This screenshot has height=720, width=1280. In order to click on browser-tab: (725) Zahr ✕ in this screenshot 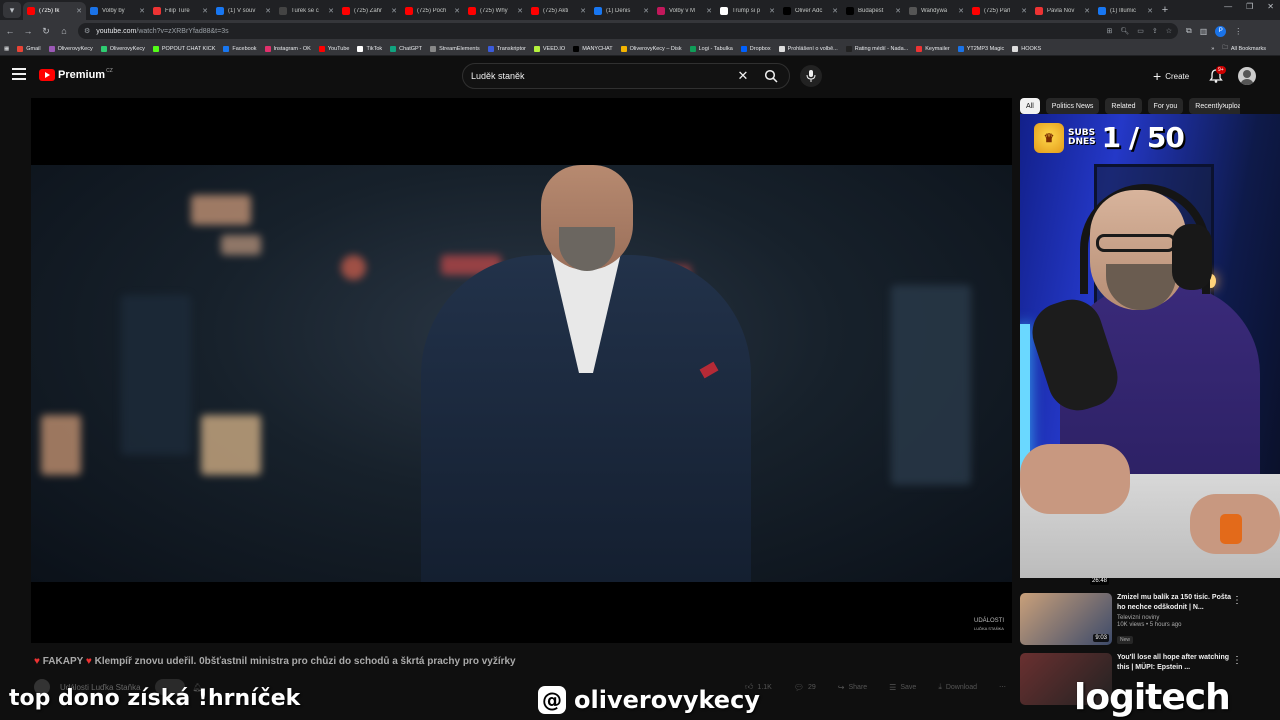, I will do `click(369, 11)`.